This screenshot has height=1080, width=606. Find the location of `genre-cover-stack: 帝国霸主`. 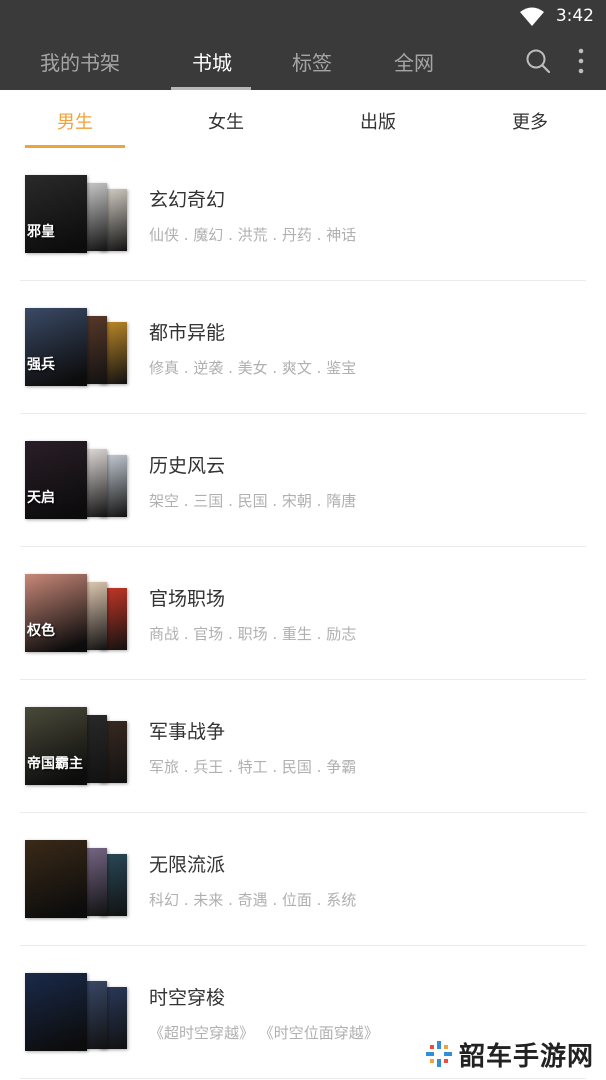

genre-cover-stack: 帝国霸主 is located at coordinates (77, 747).